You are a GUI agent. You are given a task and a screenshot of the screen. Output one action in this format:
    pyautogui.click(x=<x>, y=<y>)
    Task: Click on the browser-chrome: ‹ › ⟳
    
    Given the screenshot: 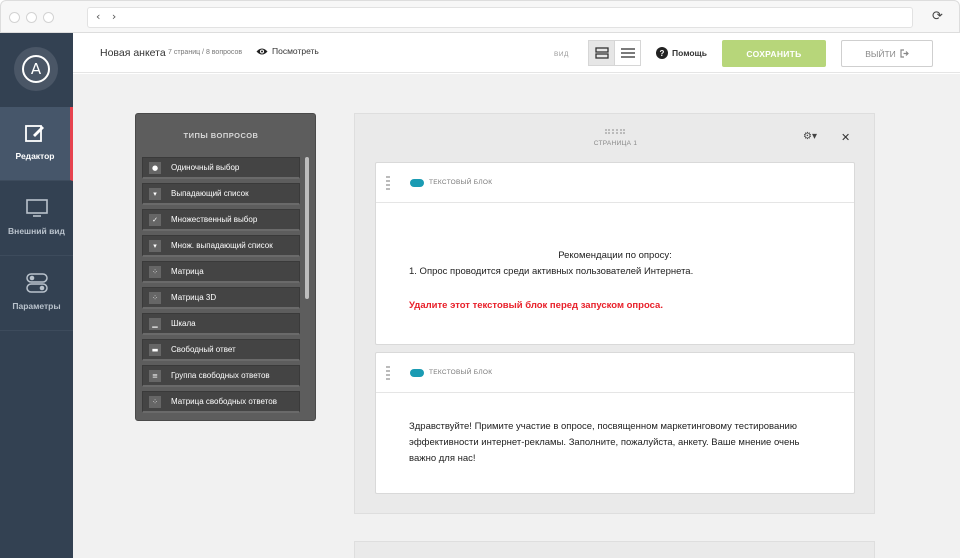 What is the action you would take?
    pyautogui.click(x=480, y=16)
    